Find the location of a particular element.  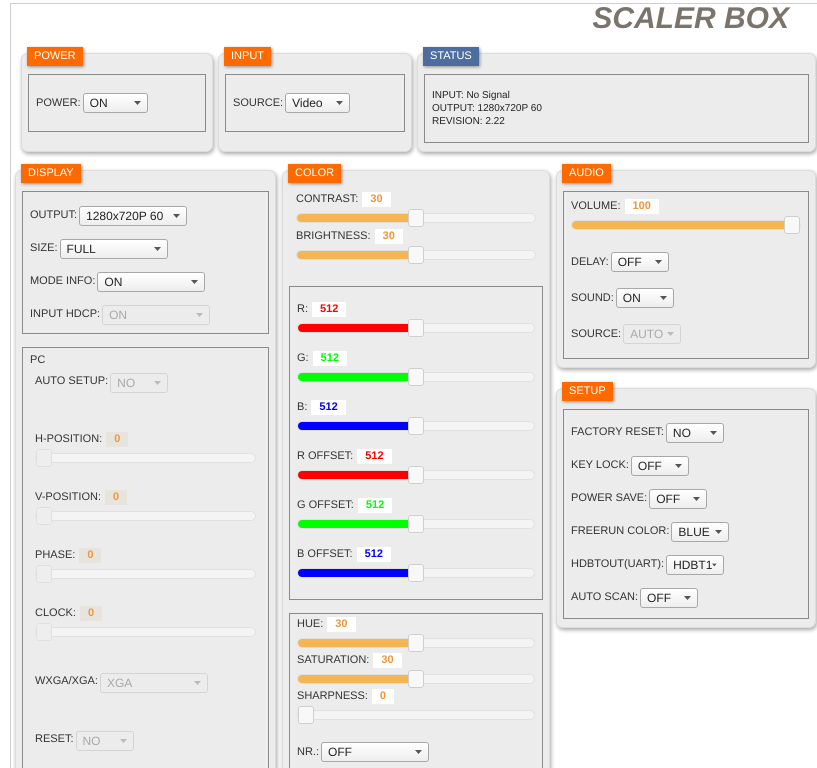

dropdown: NO is located at coordinates (695, 432).